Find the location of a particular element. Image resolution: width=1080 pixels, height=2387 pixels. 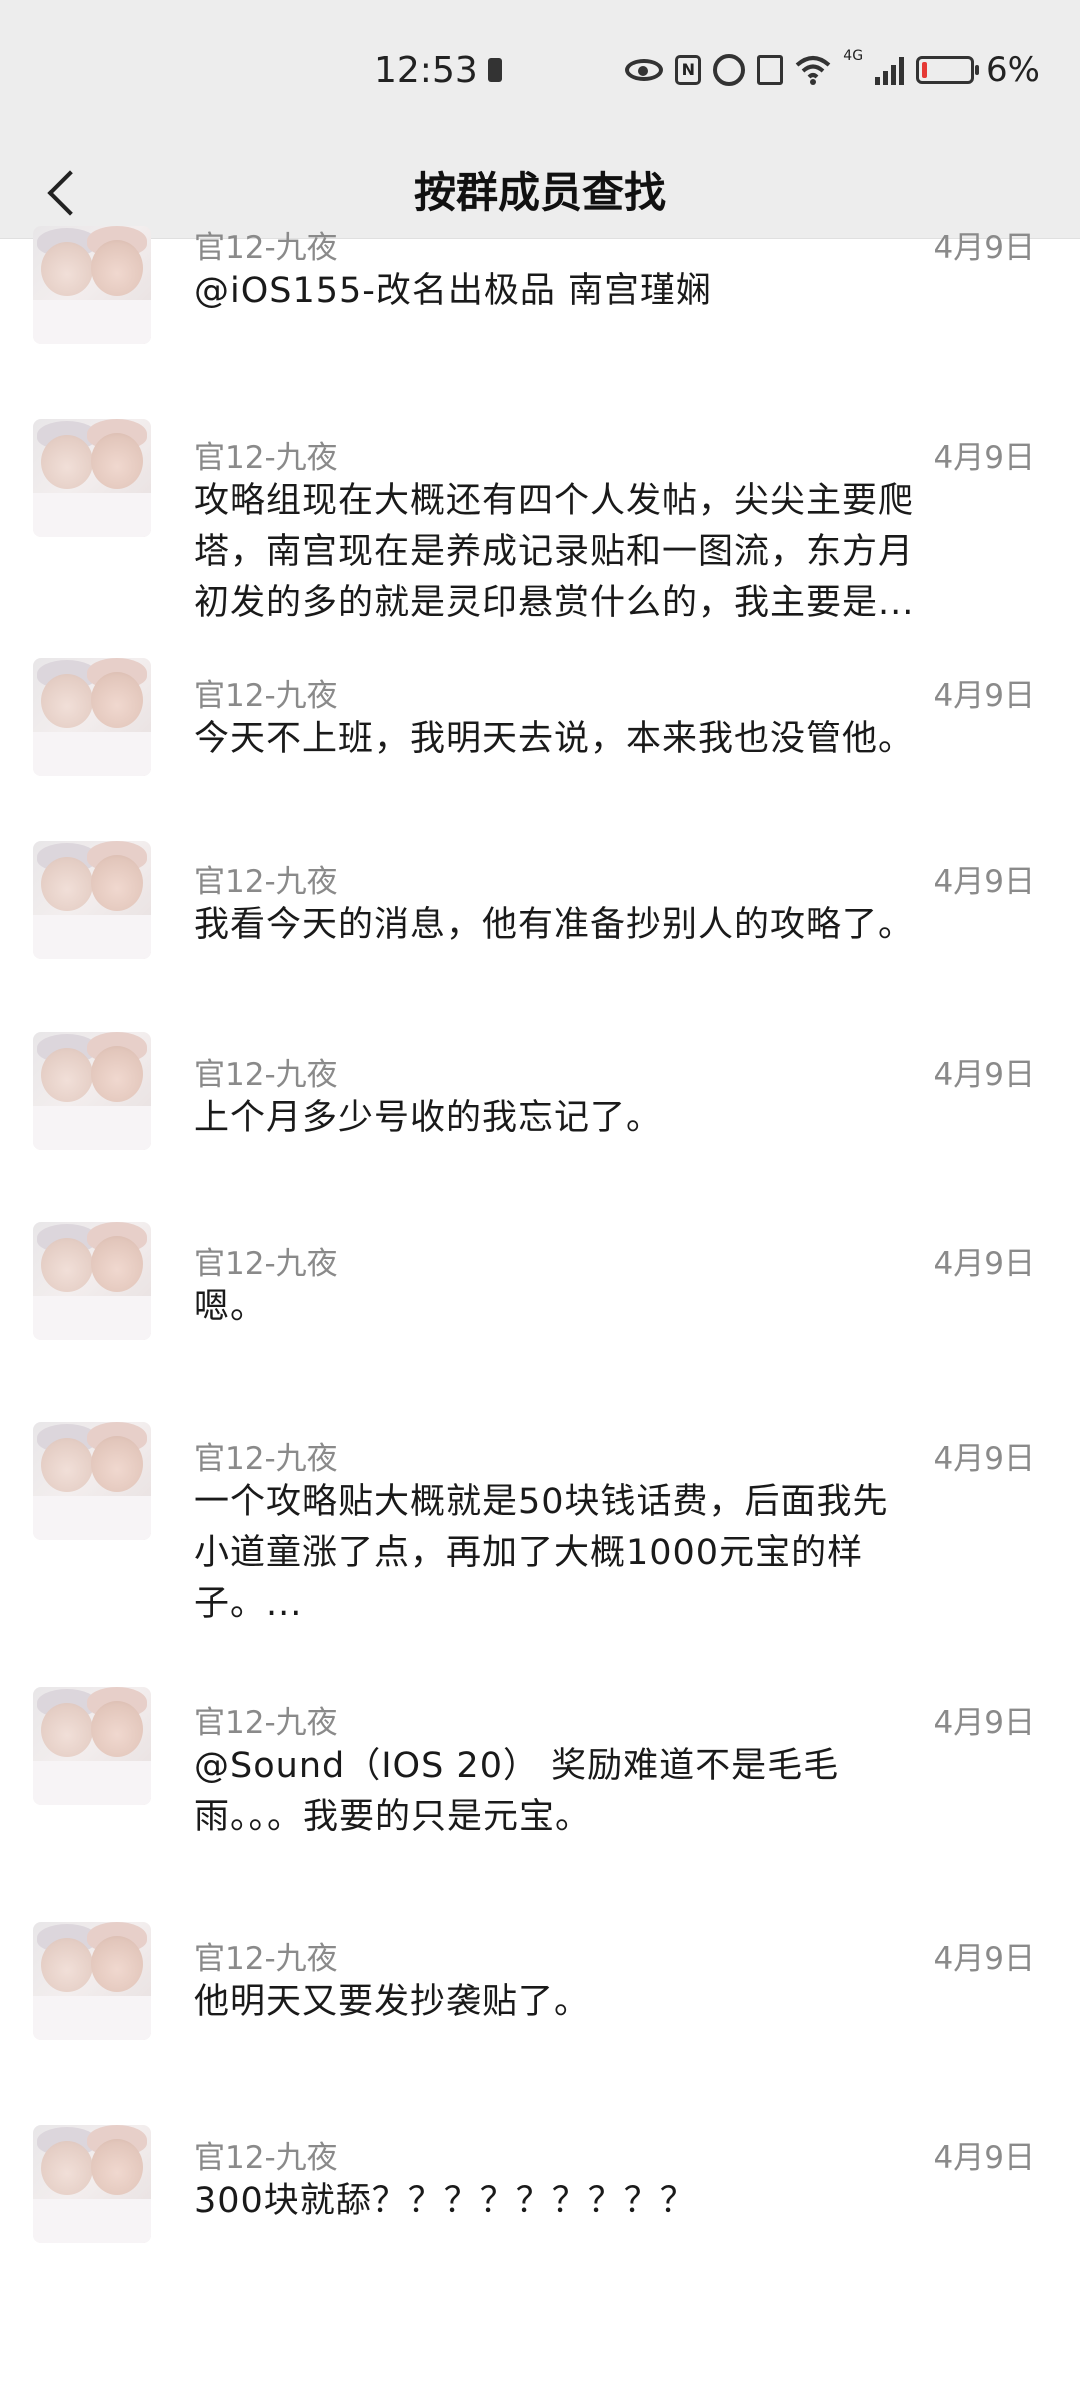

back-button is located at coordinates (64, 193).